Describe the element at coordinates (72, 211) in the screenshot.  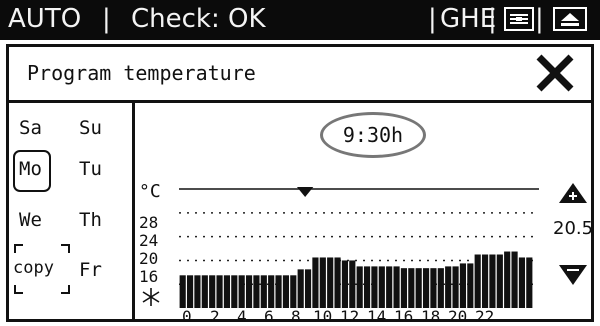
I see `day-selector: Sa Su Mo Tu We Th copy Fr` at that location.